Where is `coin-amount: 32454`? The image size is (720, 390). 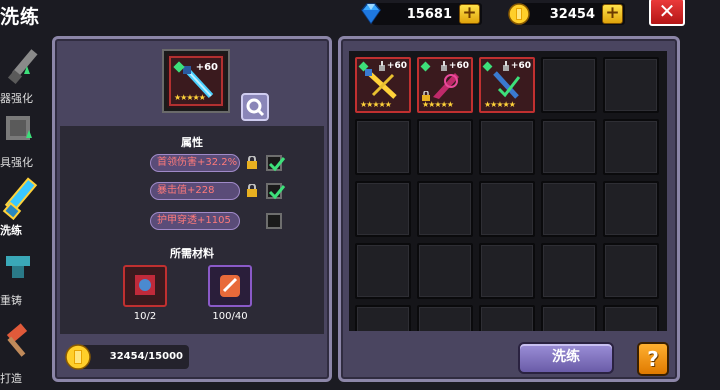
coin-amount: 32454 is located at coordinates (572, 14).